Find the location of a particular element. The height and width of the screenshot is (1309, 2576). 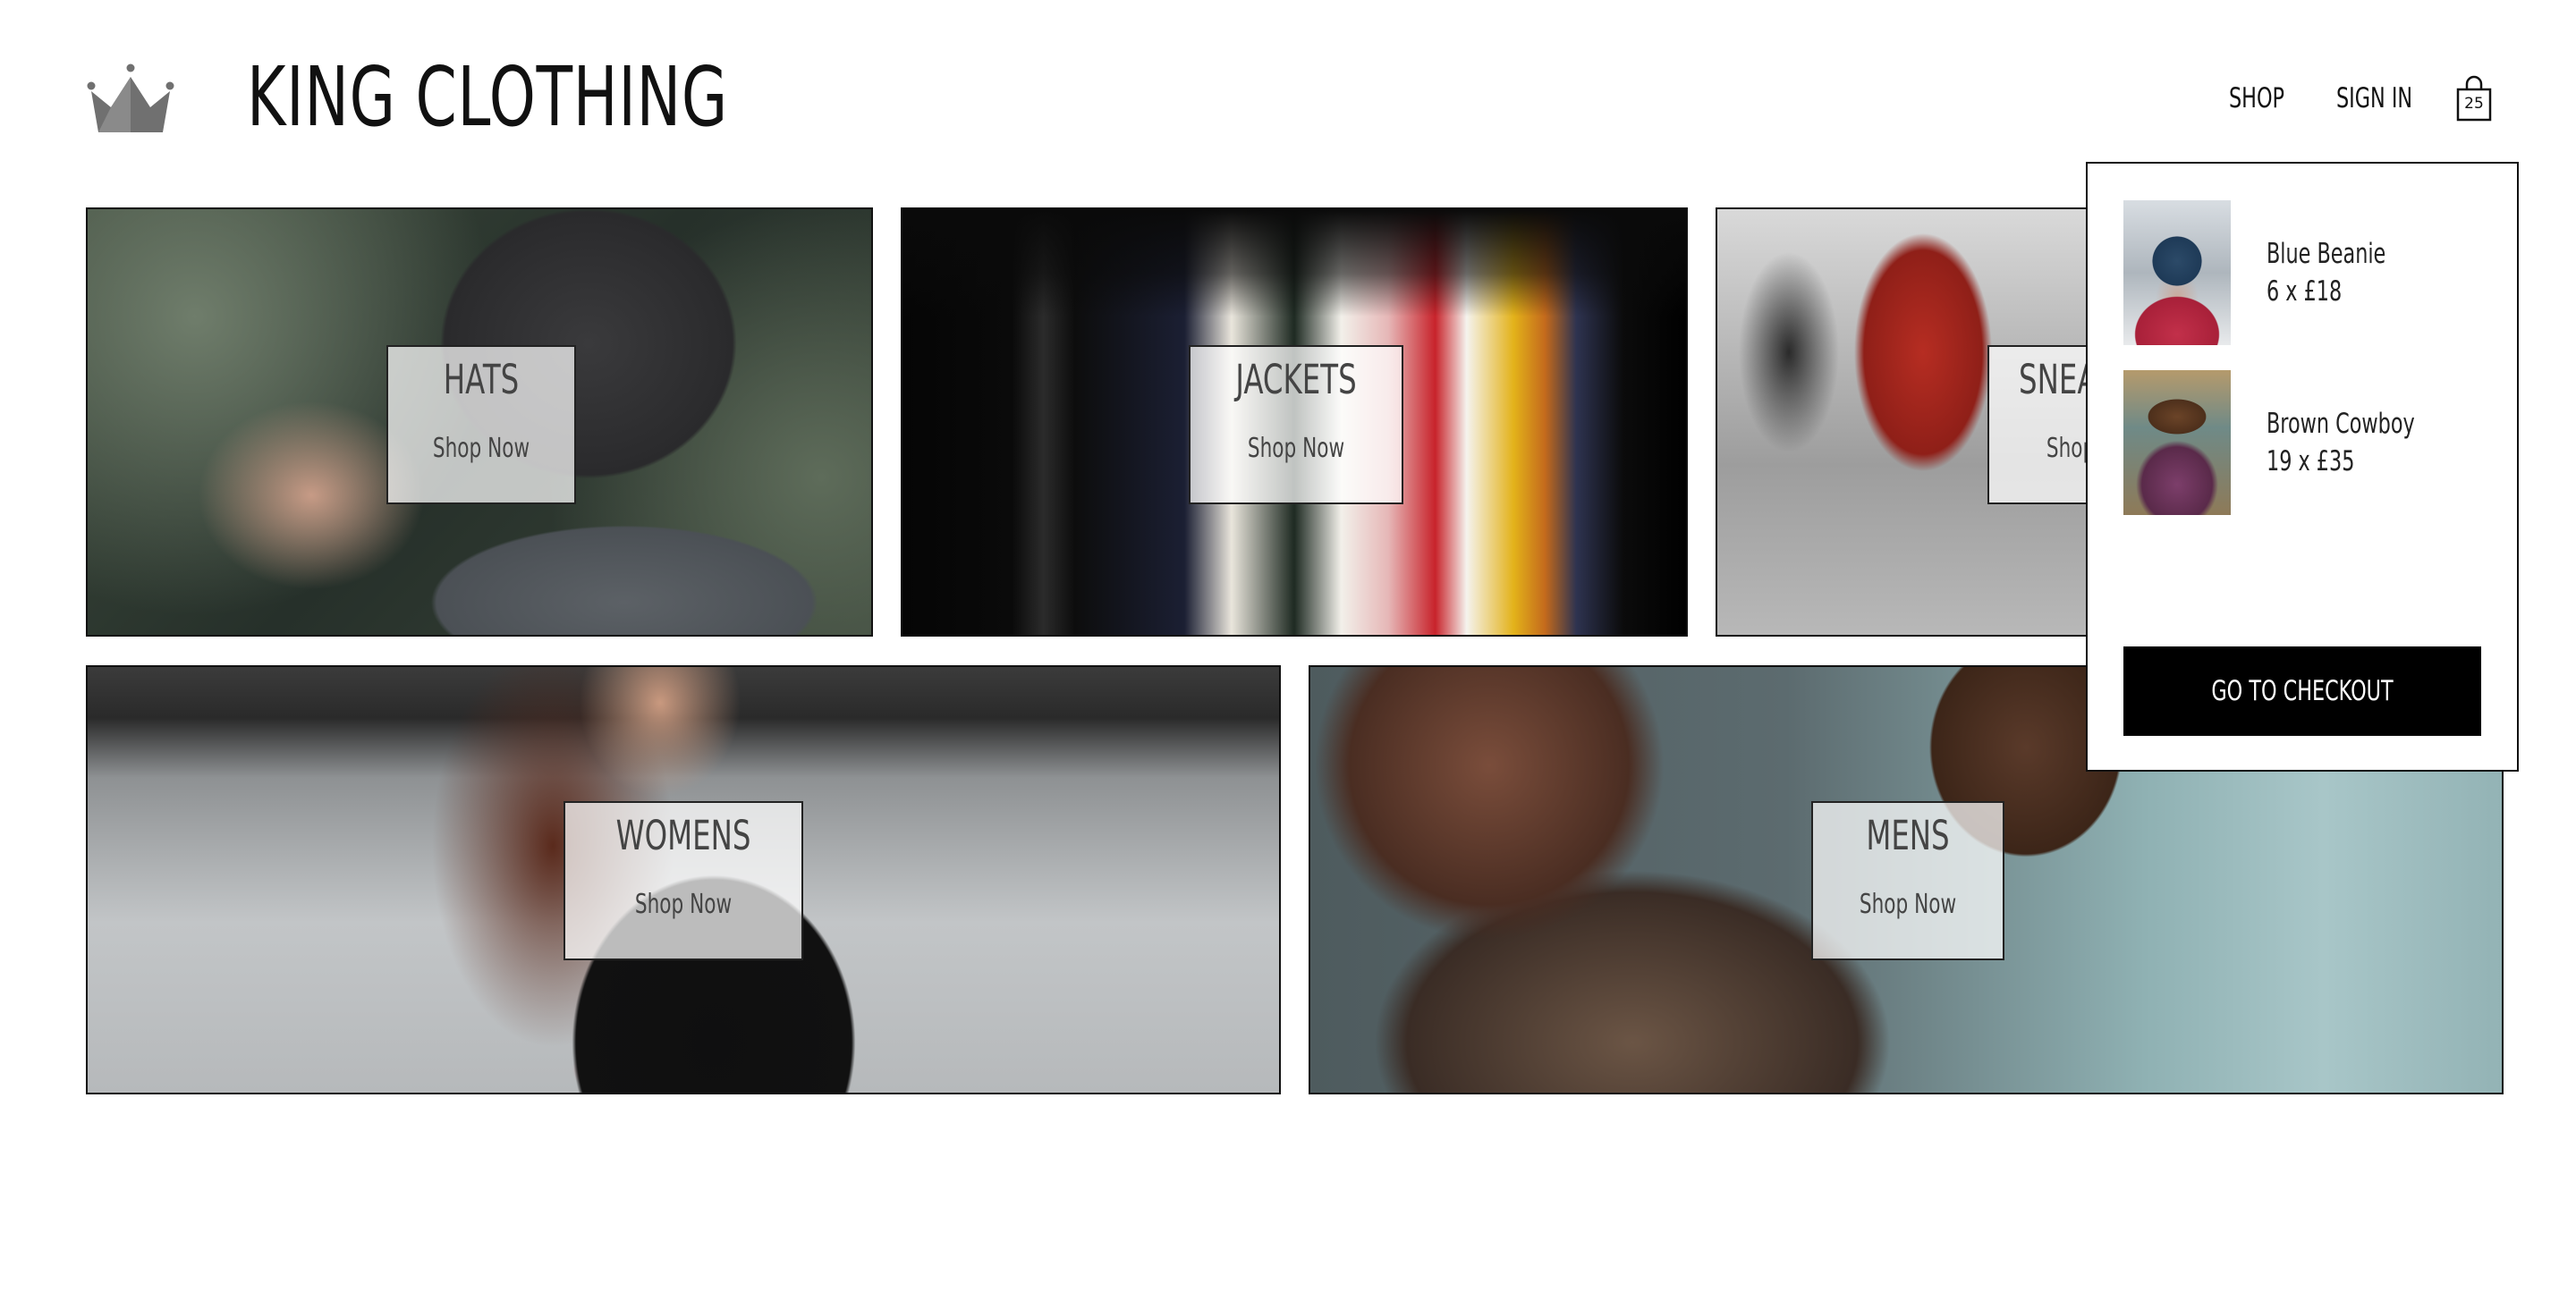

category-tile-jackets: JACKETS Shop Now is located at coordinates (1294, 422).